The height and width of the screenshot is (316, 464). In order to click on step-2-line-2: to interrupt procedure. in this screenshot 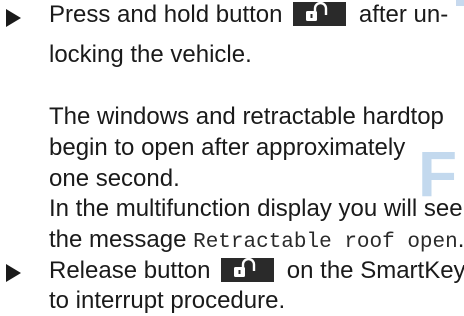, I will do `click(167, 300)`.